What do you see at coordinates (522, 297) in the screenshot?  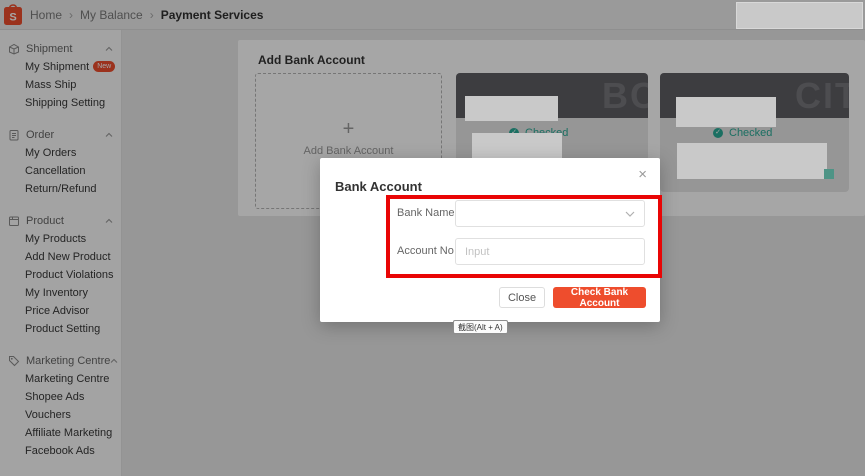 I see `close-button: Close` at bounding box center [522, 297].